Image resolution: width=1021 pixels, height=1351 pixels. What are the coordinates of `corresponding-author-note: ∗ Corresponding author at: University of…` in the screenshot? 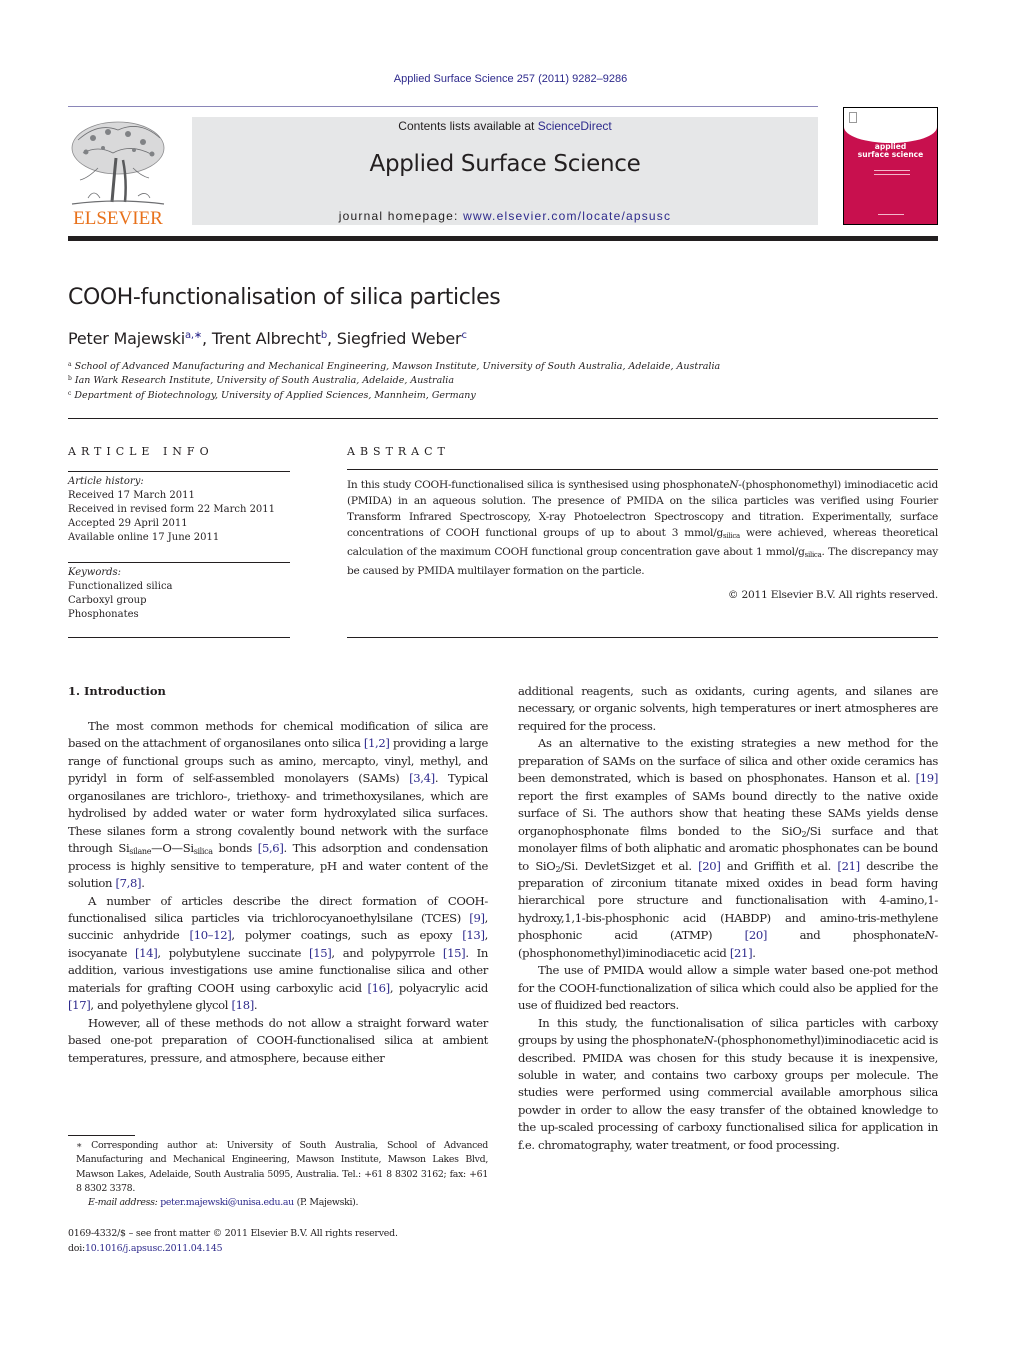 It's located at (282, 1167).